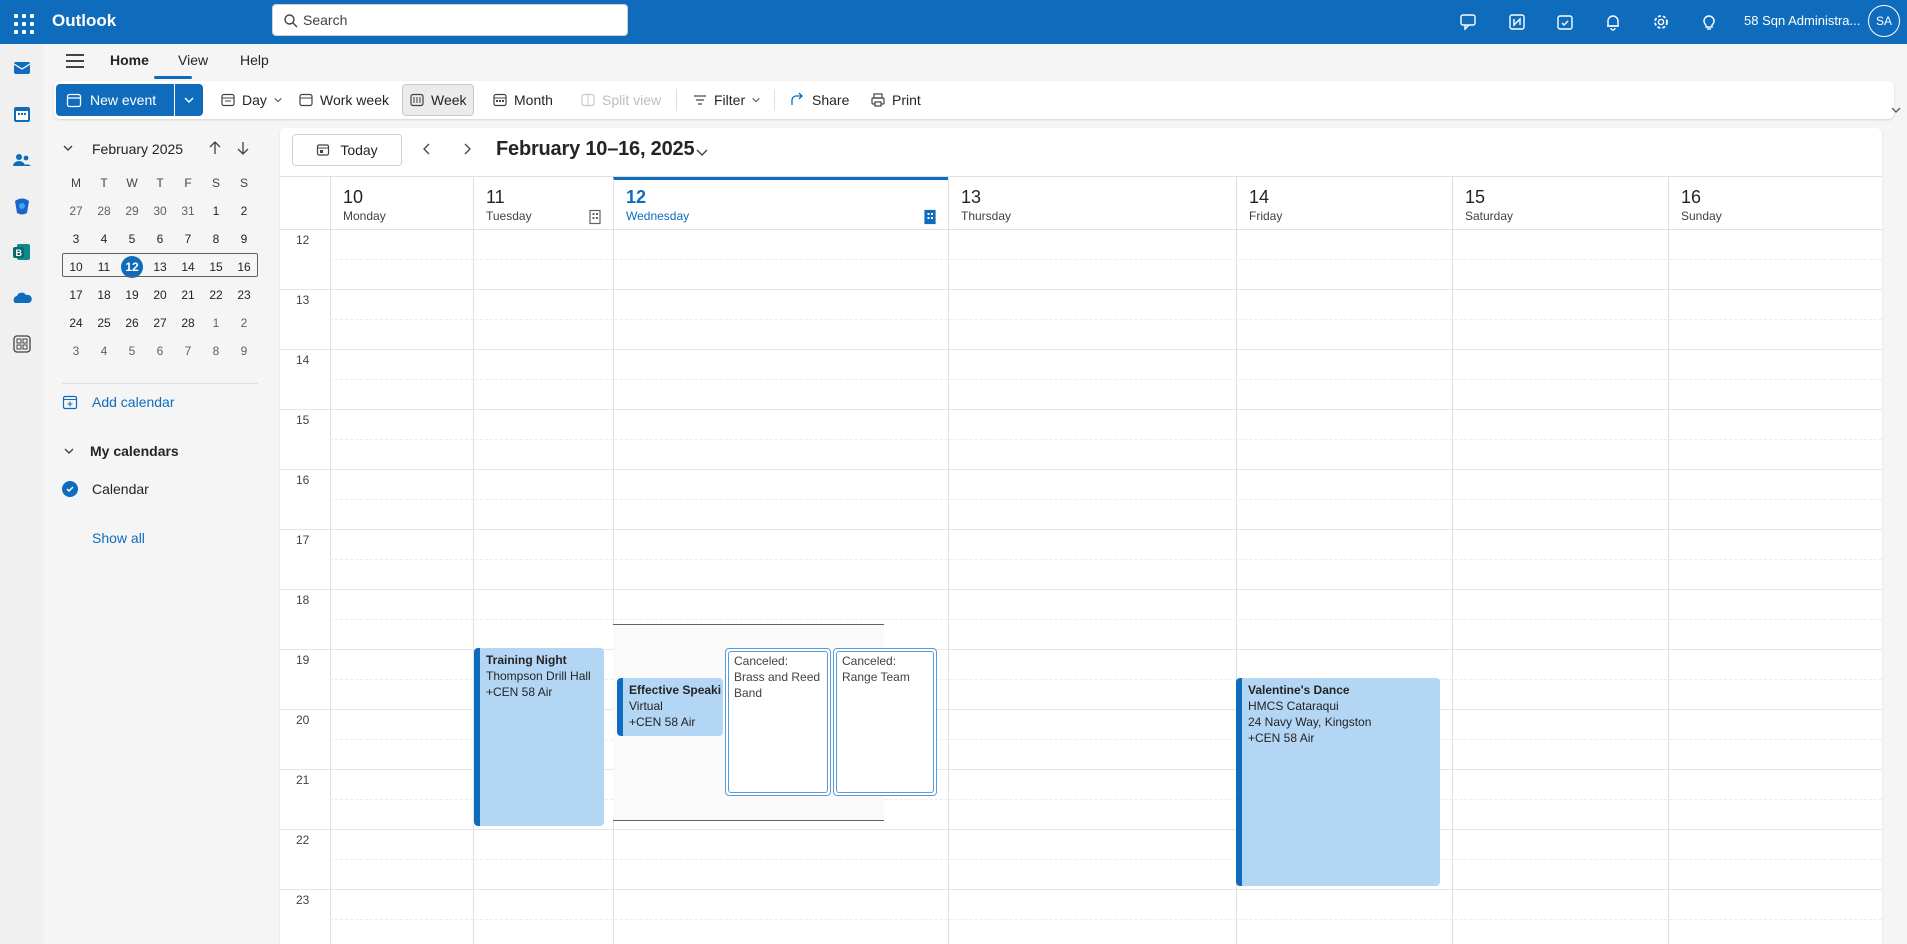 Image resolution: width=1907 pixels, height=944 pixels. I want to click on work-week-button: Work week, so click(343, 100).